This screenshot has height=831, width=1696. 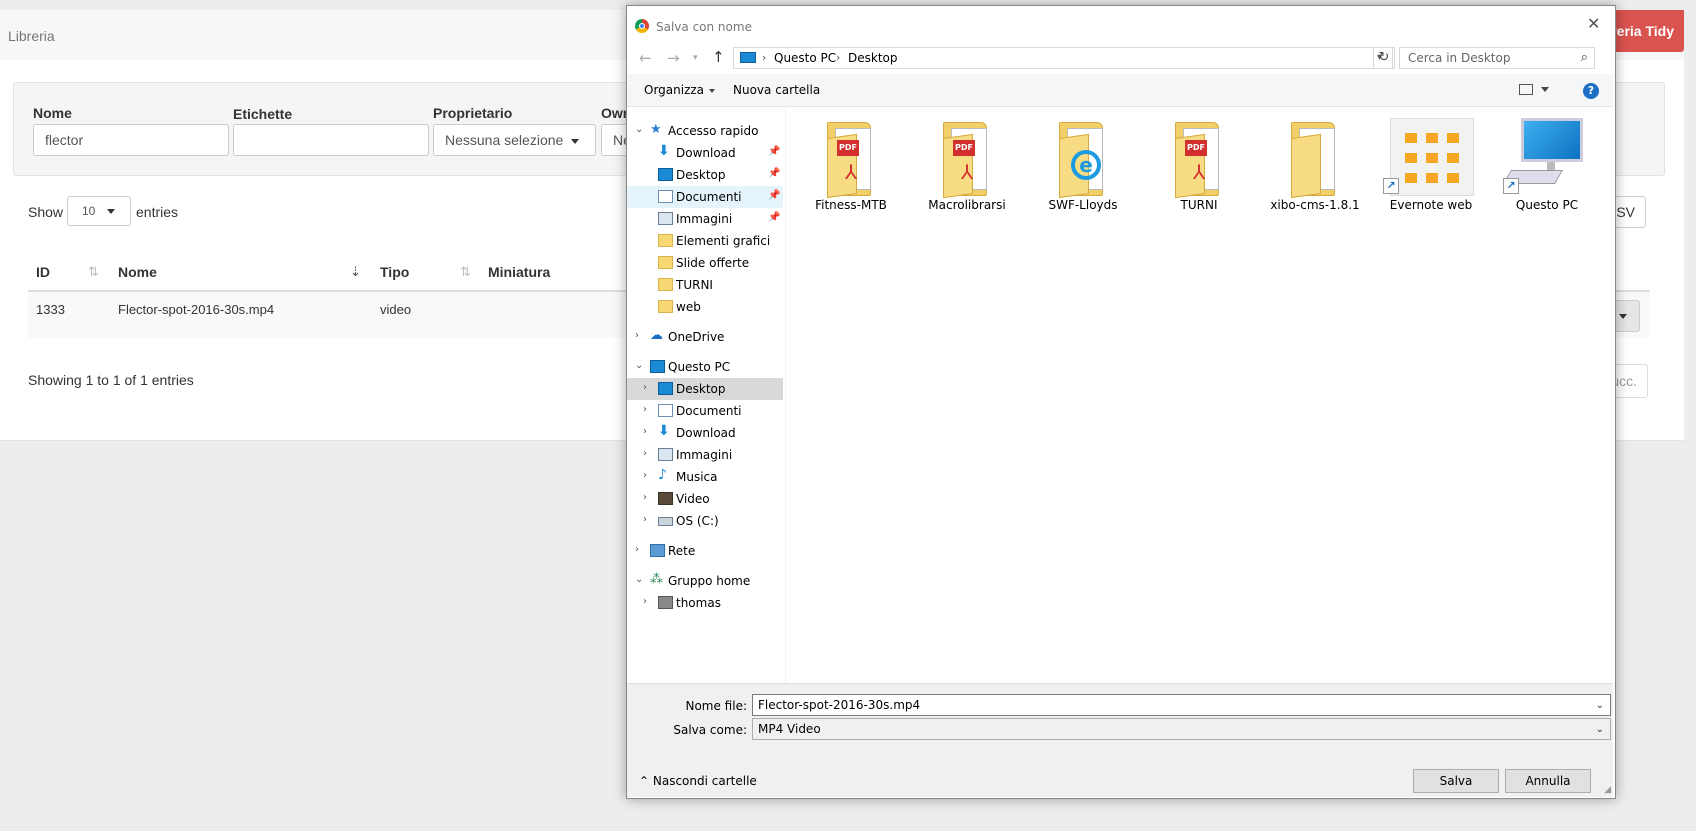 I want to click on file-item-this-pc: ↗ Questo PC, so click(x=1547, y=164).